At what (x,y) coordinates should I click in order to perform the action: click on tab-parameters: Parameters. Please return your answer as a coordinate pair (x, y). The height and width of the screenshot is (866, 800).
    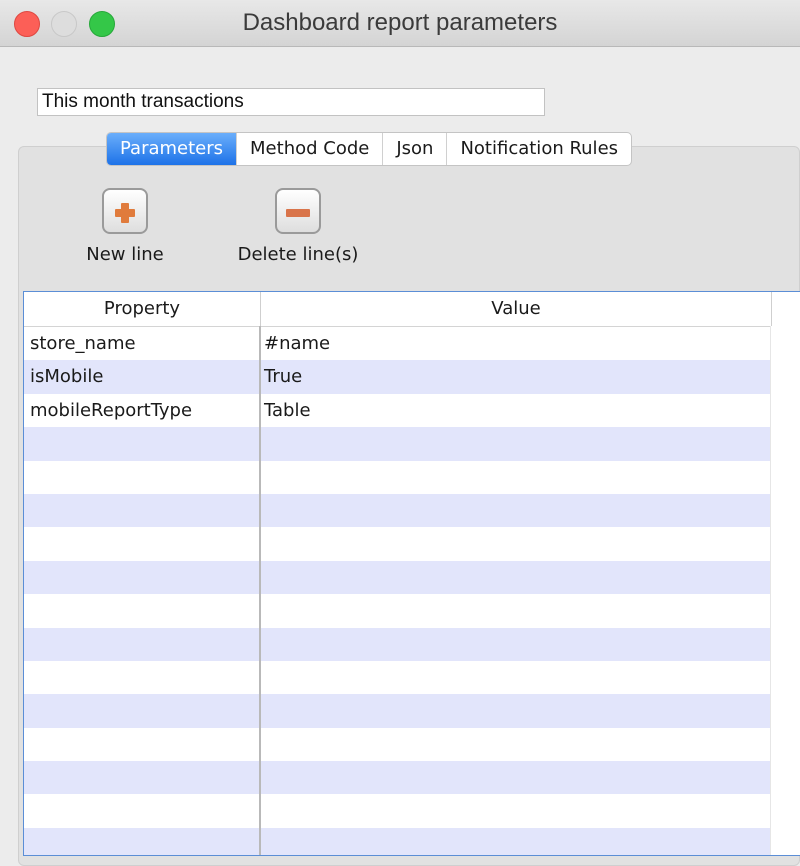
    Looking at the image, I should click on (172, 149).